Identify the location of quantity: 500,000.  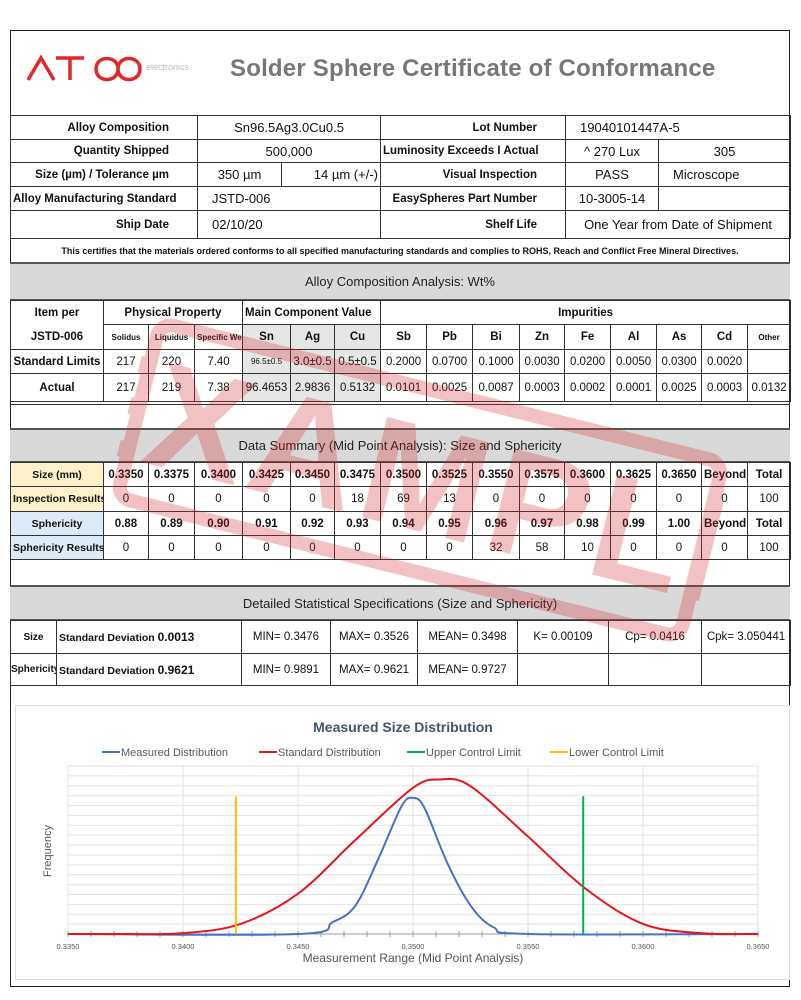
(289, 151).